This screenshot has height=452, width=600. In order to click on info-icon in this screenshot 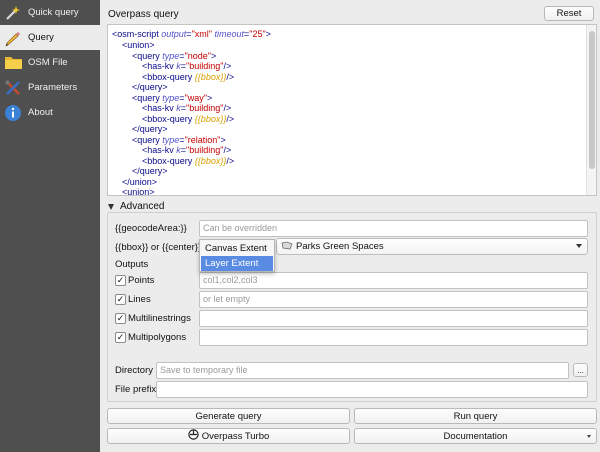, I will do `click(13, 113)`.